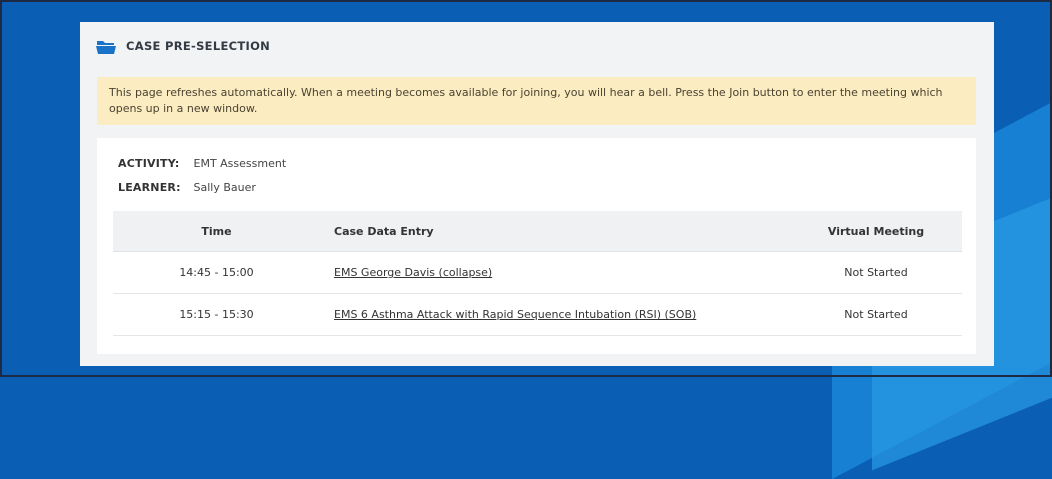 The height and width of the screenshot is (479, 1052). I want to click on learner-row: LEARNER: Sally Bauer, so click(187, 187).